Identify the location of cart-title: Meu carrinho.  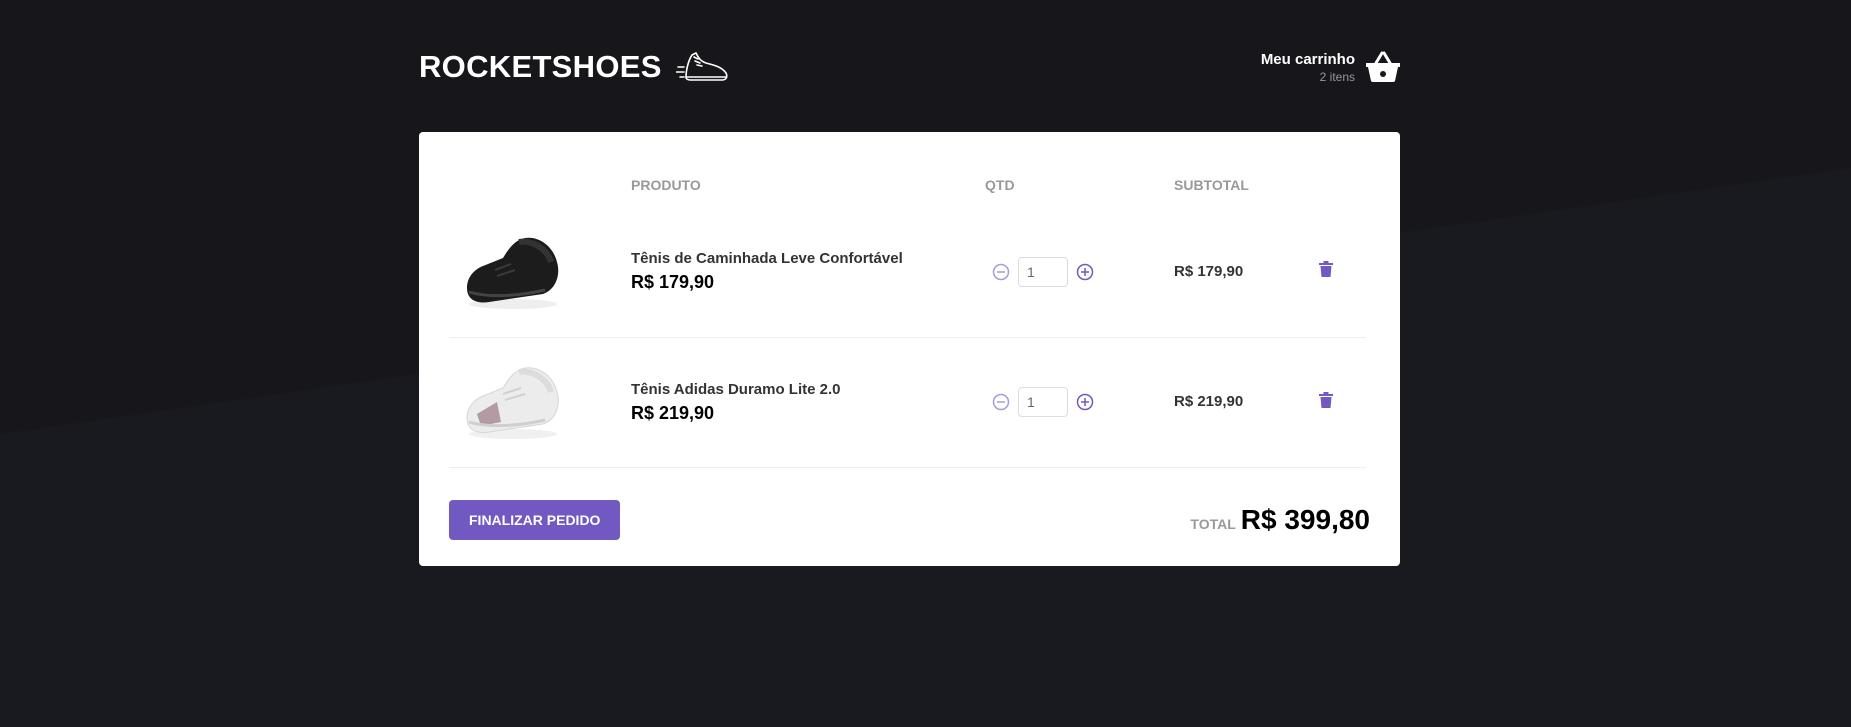
(1307, 59).